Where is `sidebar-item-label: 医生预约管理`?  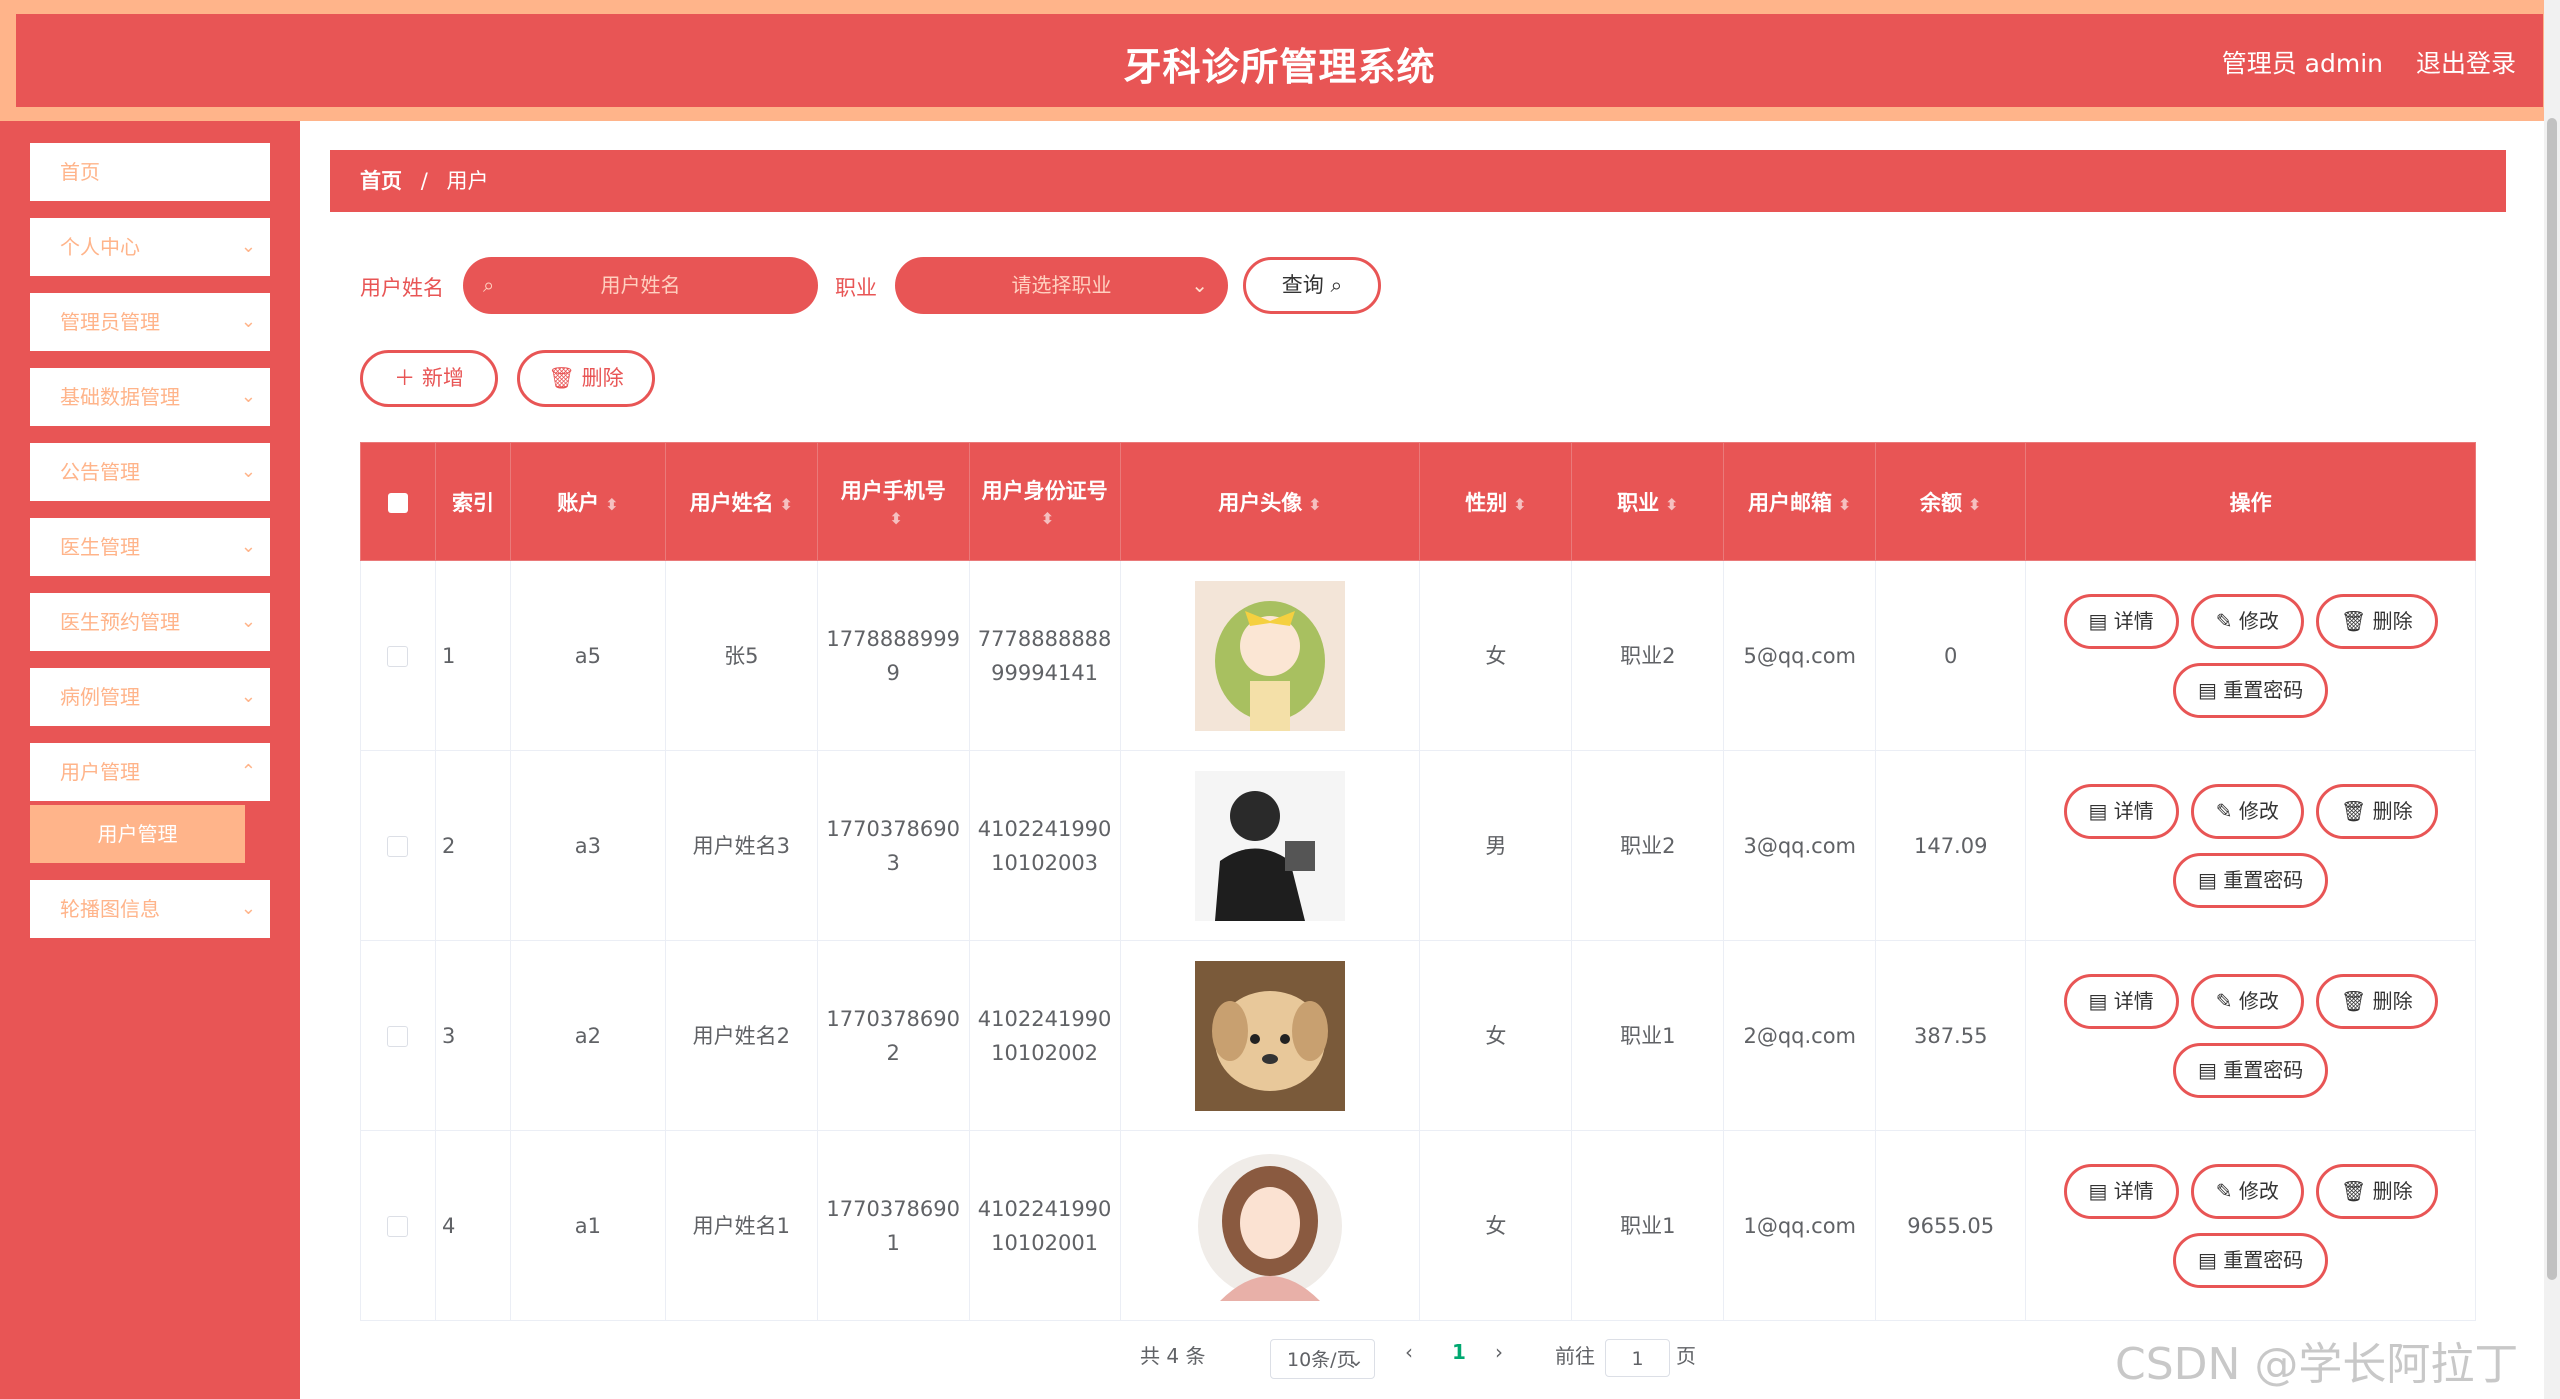
sidebar-item-label: 医生预约管理 is located at coordinates (120, 622).